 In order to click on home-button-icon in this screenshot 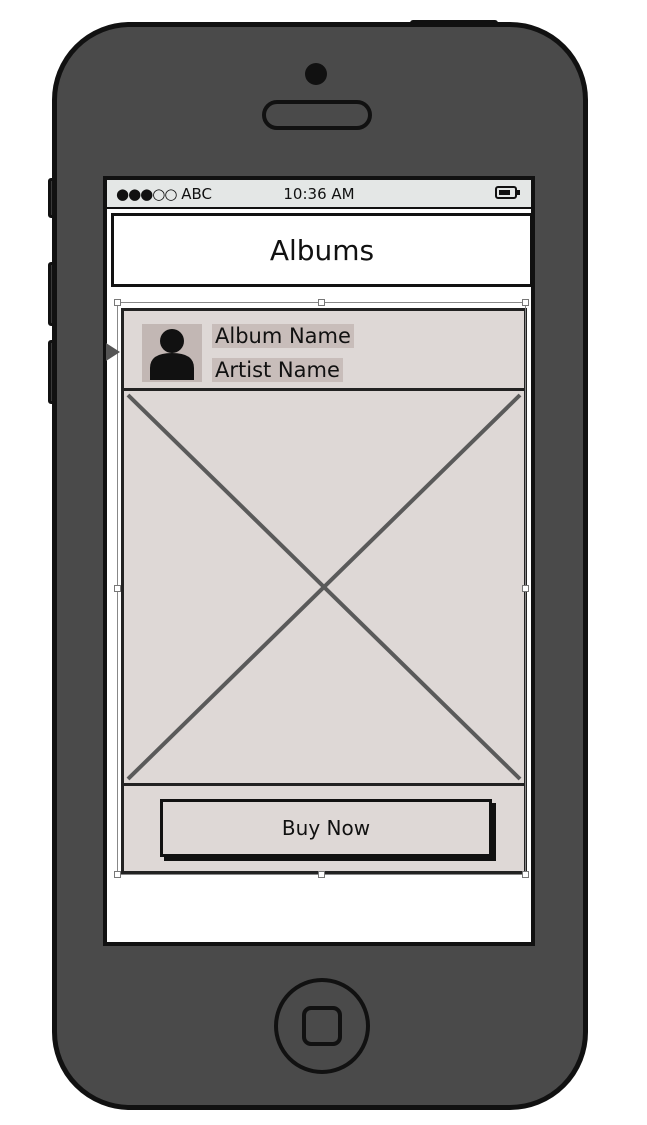, I will do `click(322, 1026)`.